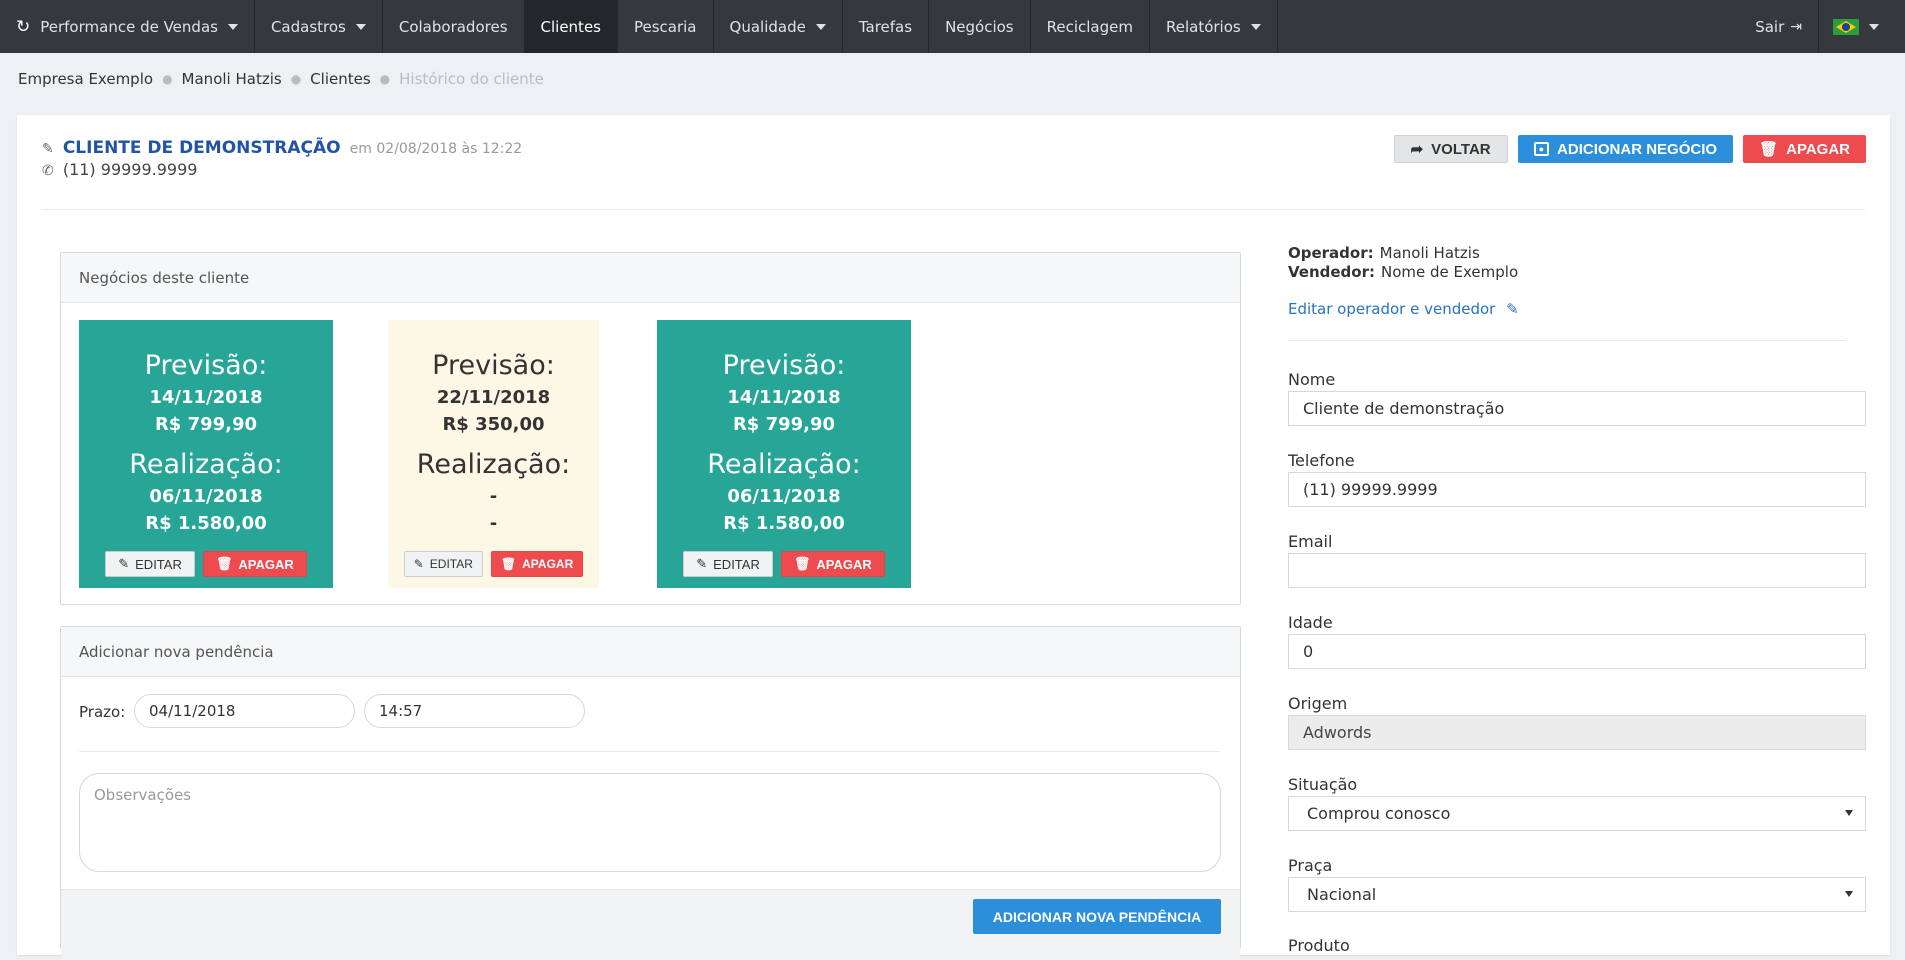 The height and width of the screenshot is (960, 1905). I want to click on status-label: Situação, so click(1323, 784).